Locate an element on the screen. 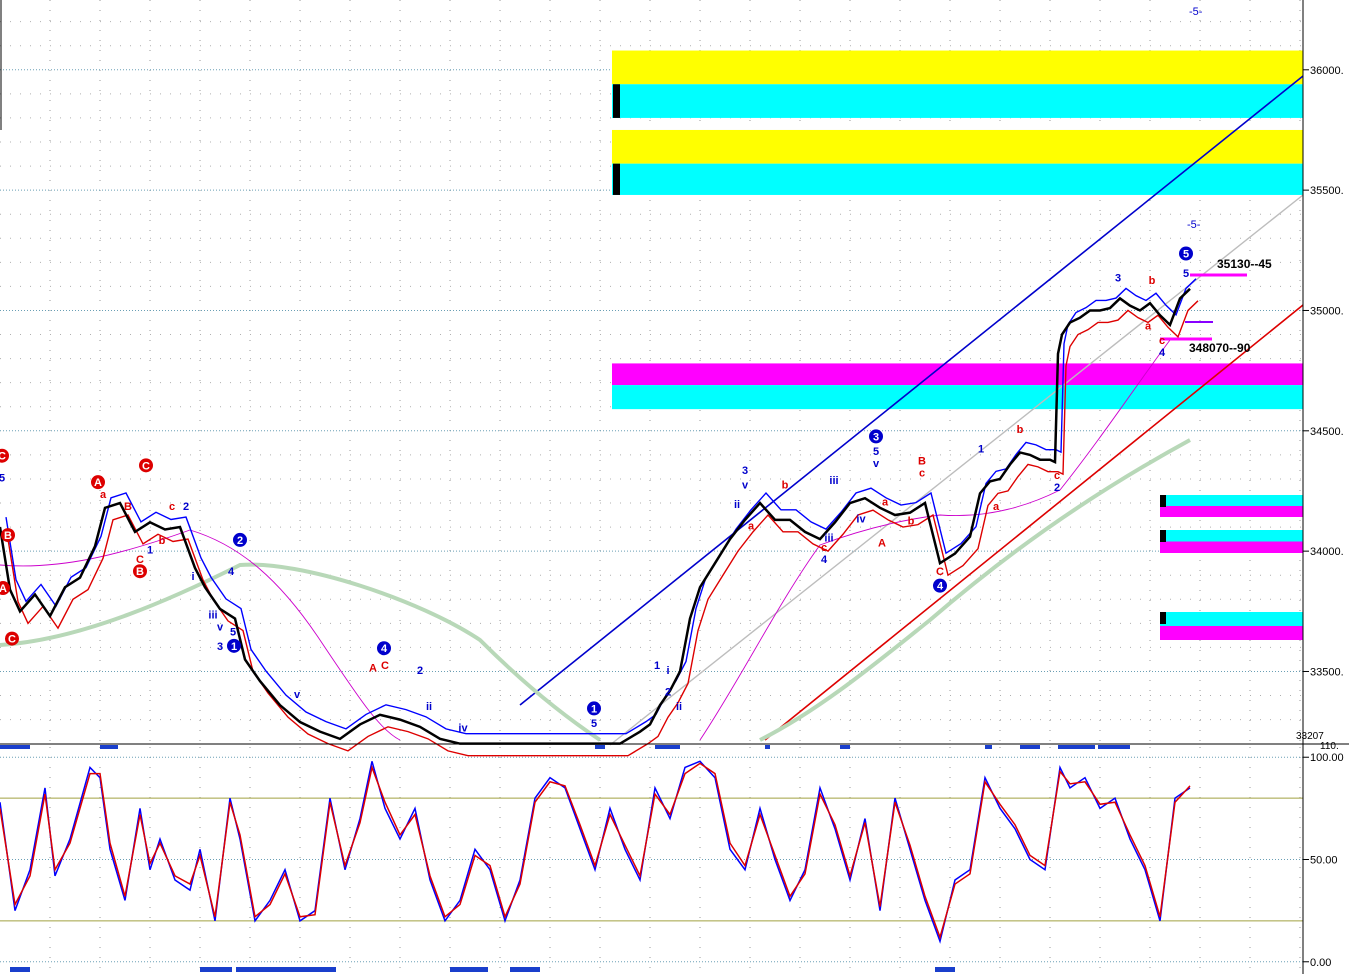  osc-tick-label: 50.00 is located at coordinates (1324, 861).